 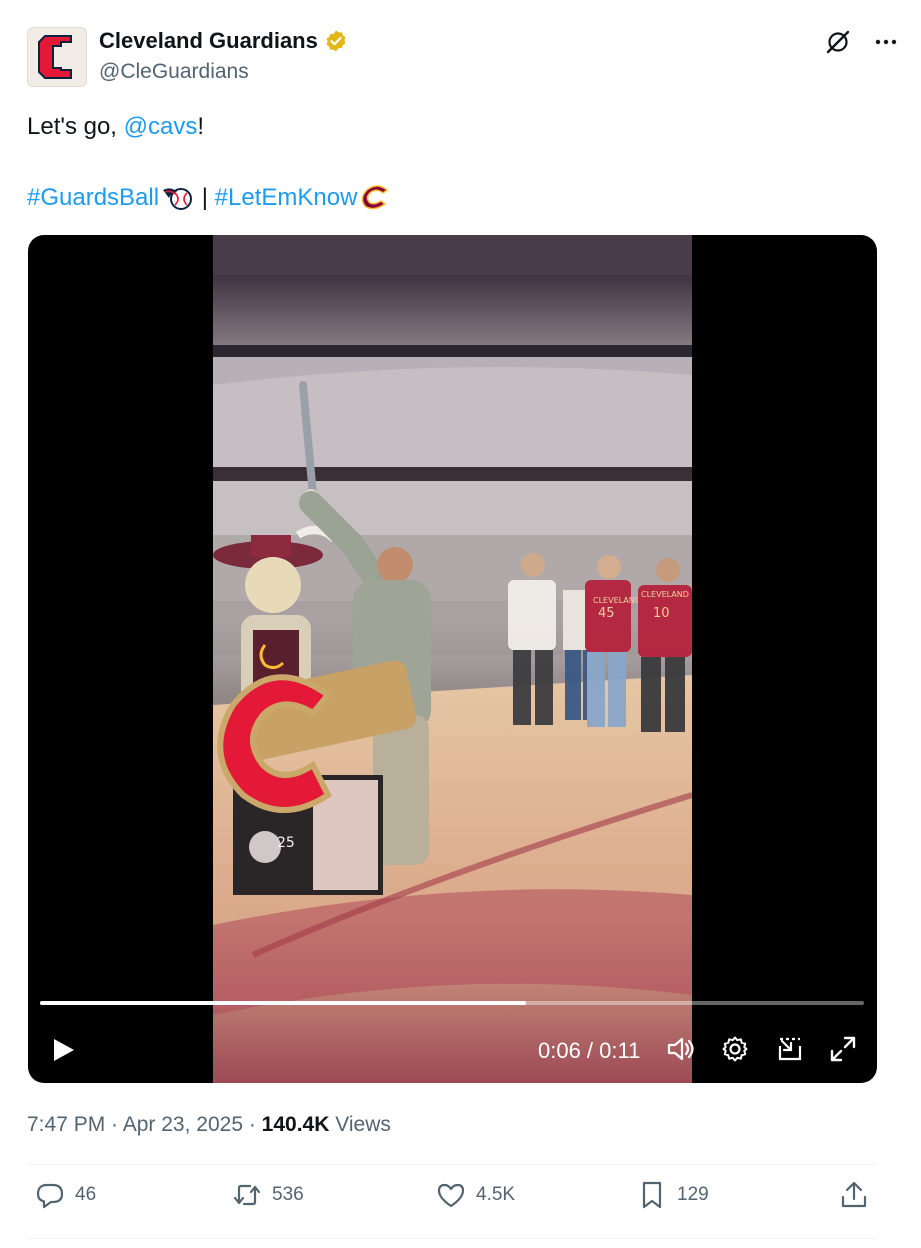 I want to click on jersey1-number: 45, so click(x=606, y=613).